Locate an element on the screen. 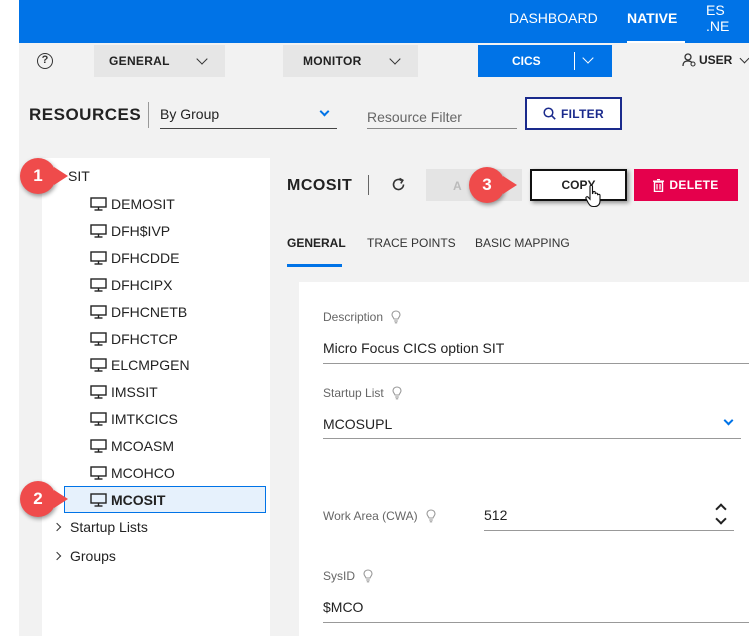 The height and width of the screenshot is (636, 749). sysid-label: SysID is located at coordinates (348, 576).